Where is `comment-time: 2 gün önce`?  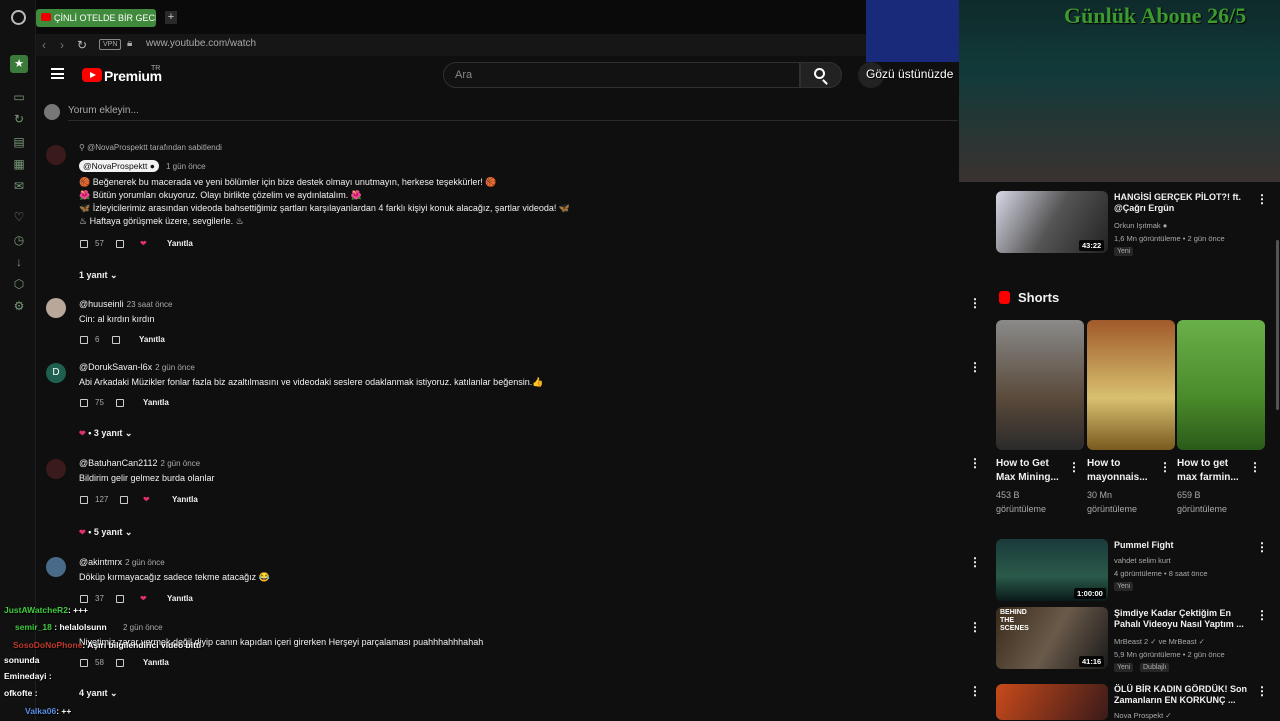
comment-time: 2 gün önce is located at coordinates (143, 627).